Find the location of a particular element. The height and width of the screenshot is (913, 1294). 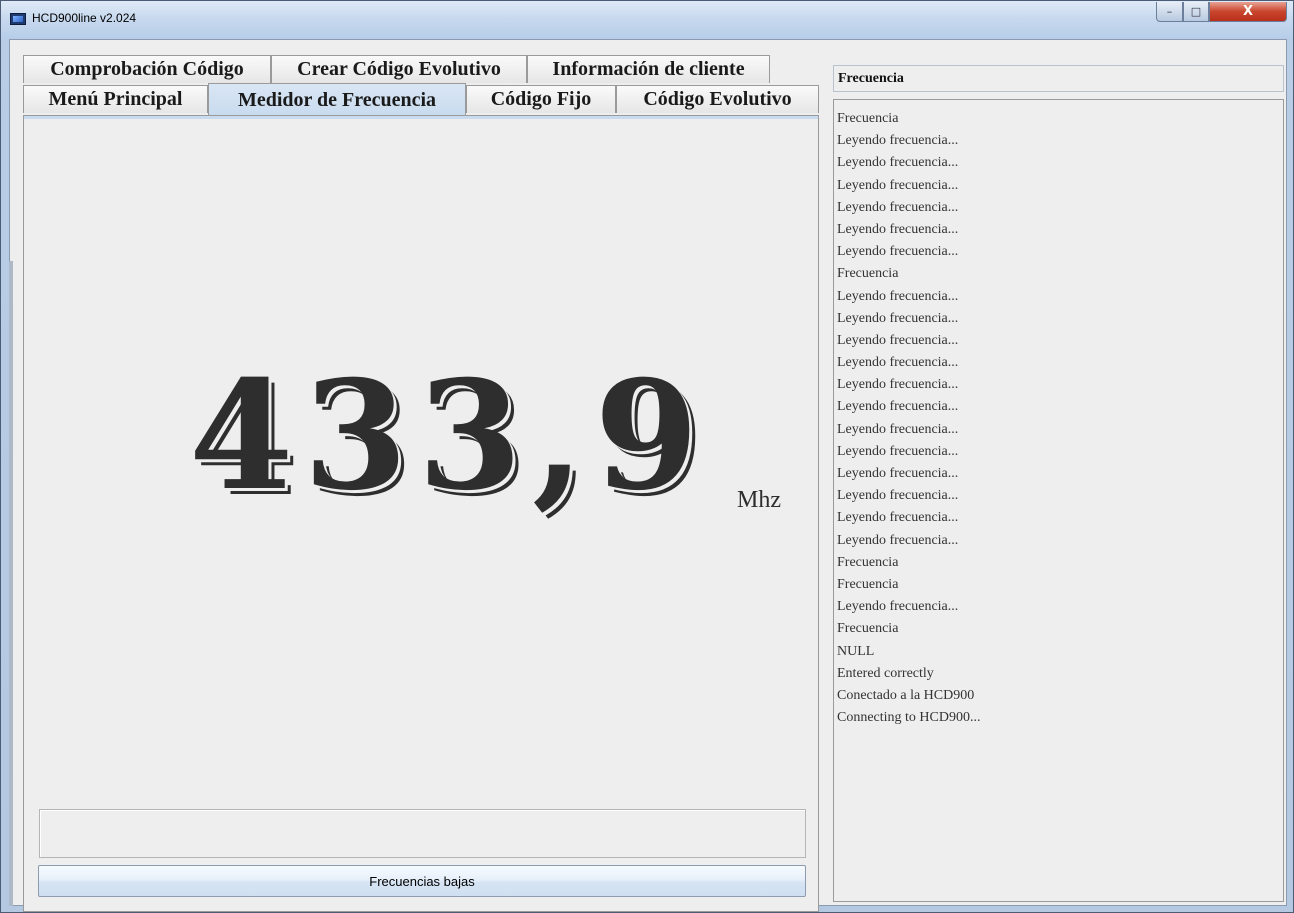

window-title: HCD900line v2.024 is located at coordinates (84, 18).